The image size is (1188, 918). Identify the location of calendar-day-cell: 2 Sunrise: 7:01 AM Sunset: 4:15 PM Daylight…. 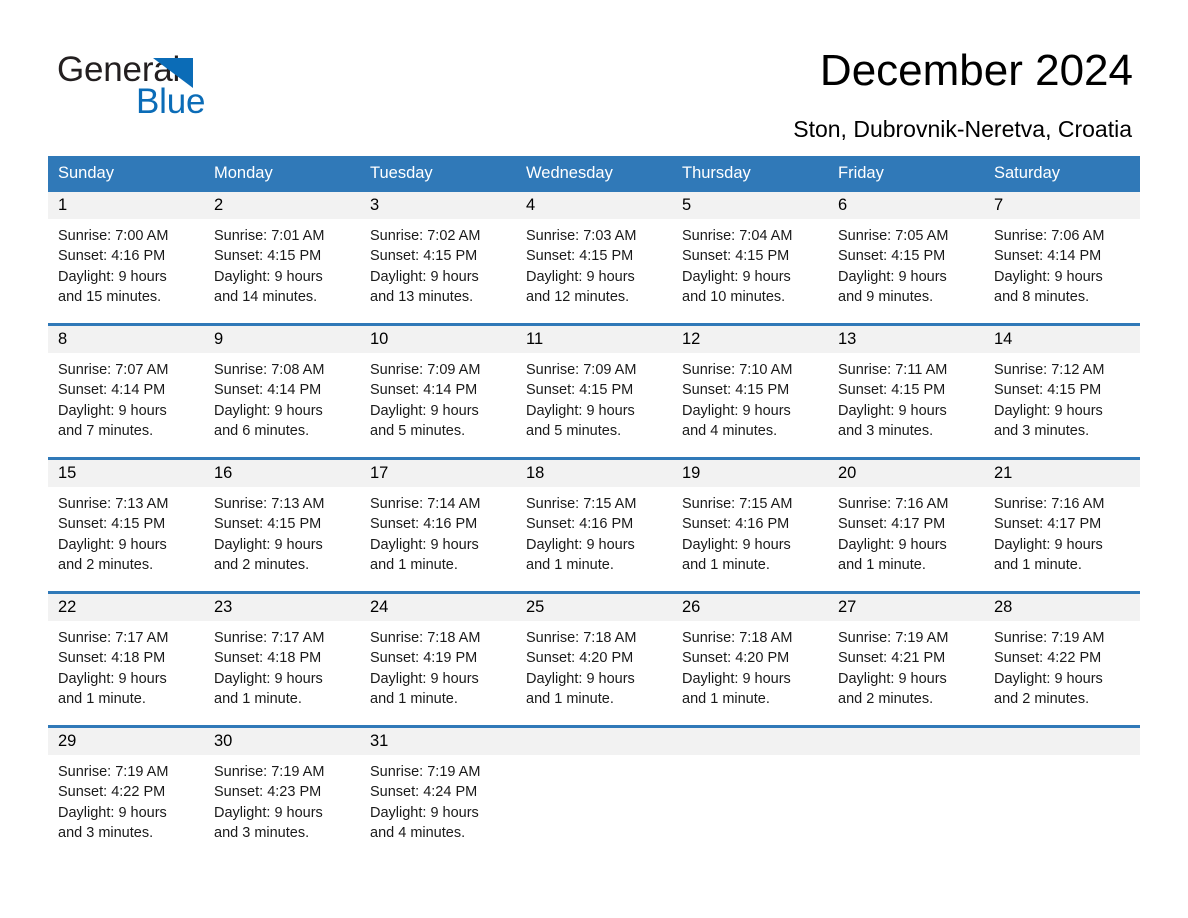
(282, 257).